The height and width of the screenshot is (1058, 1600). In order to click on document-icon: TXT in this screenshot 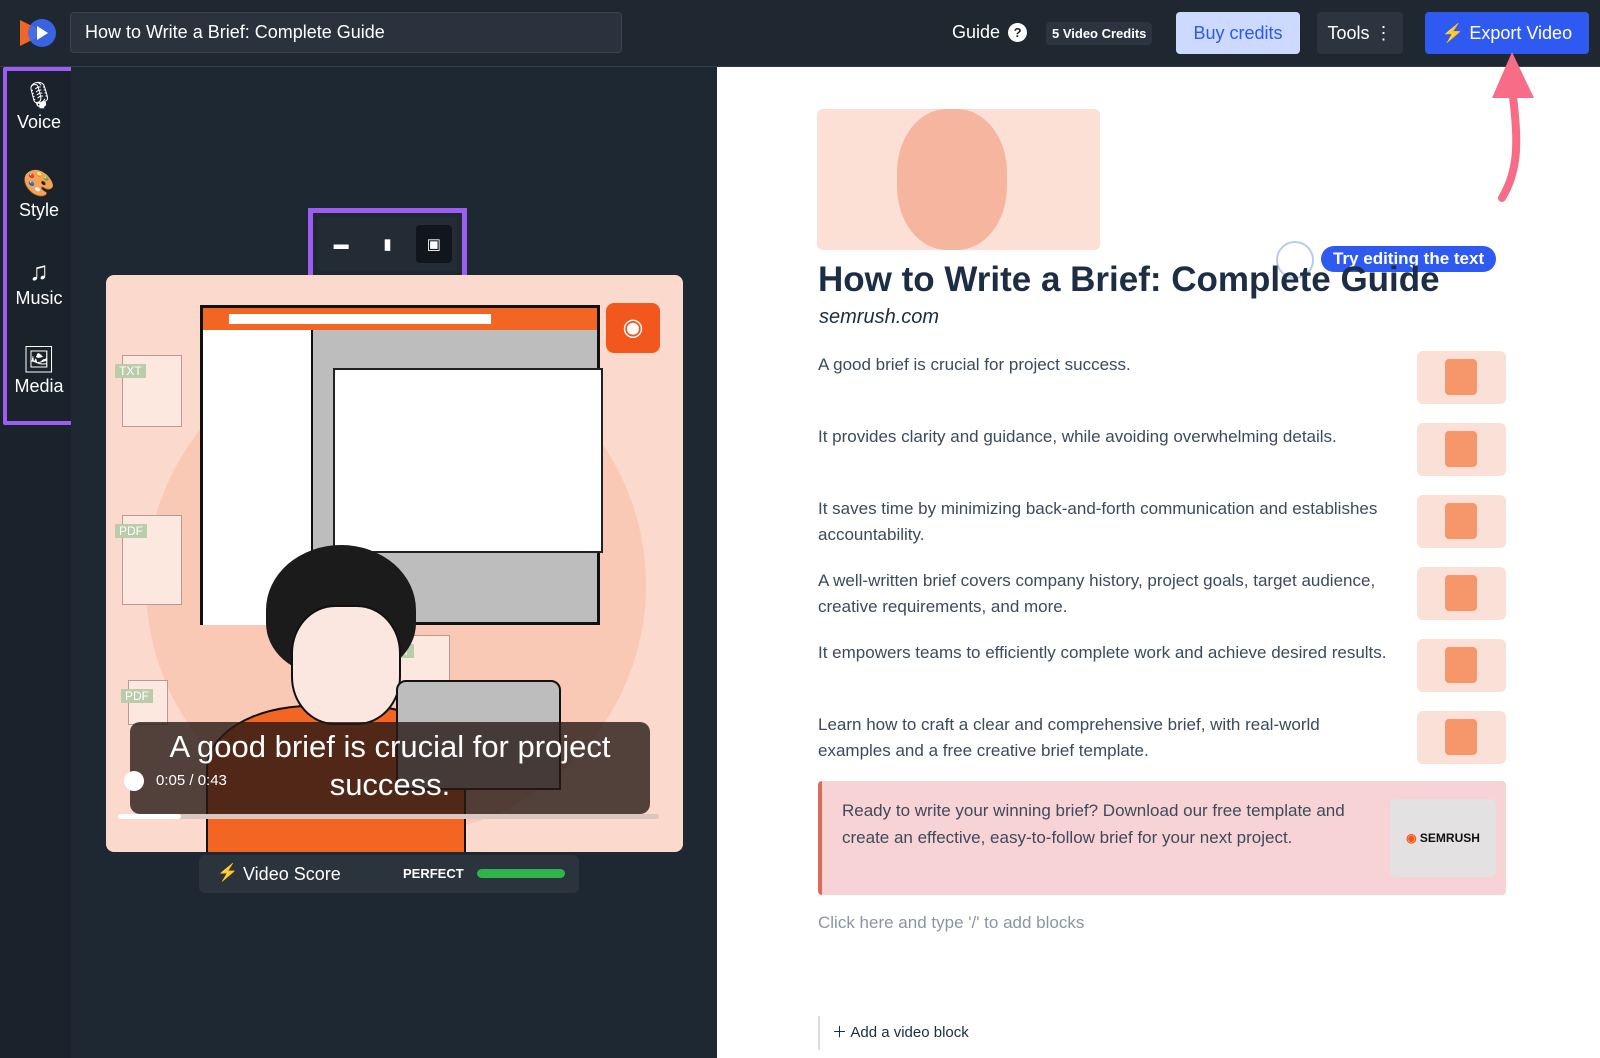, I will do `click(148, 391)`.